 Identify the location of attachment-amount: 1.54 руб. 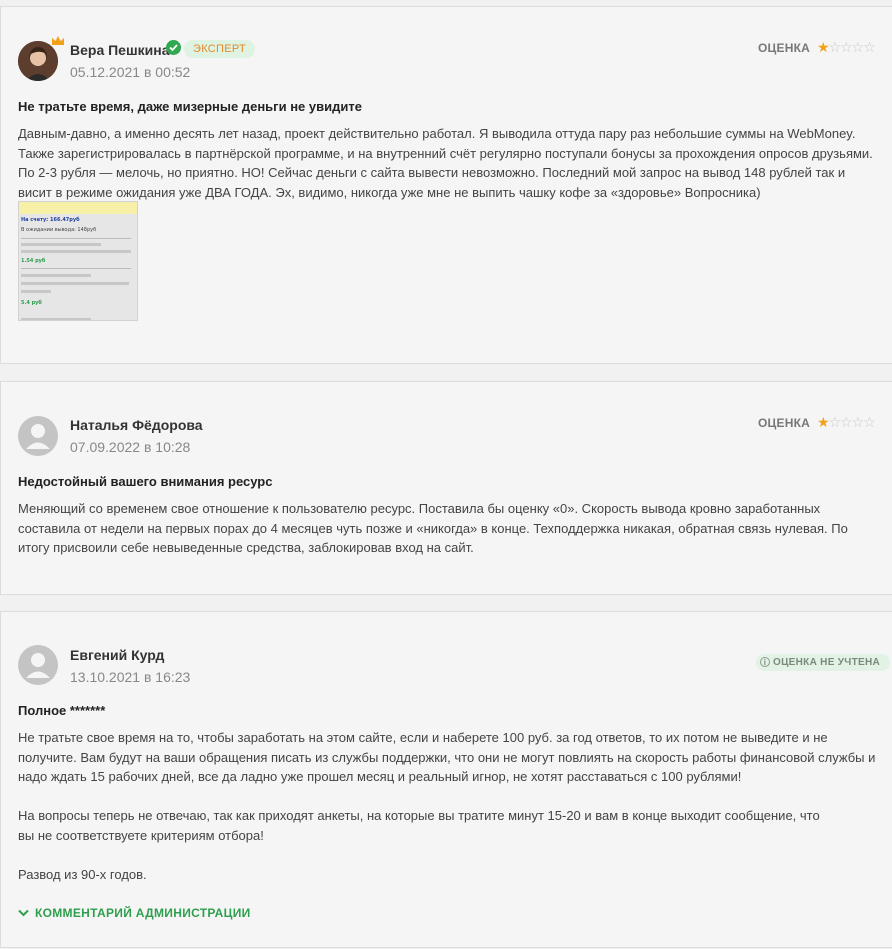
(33, 261).